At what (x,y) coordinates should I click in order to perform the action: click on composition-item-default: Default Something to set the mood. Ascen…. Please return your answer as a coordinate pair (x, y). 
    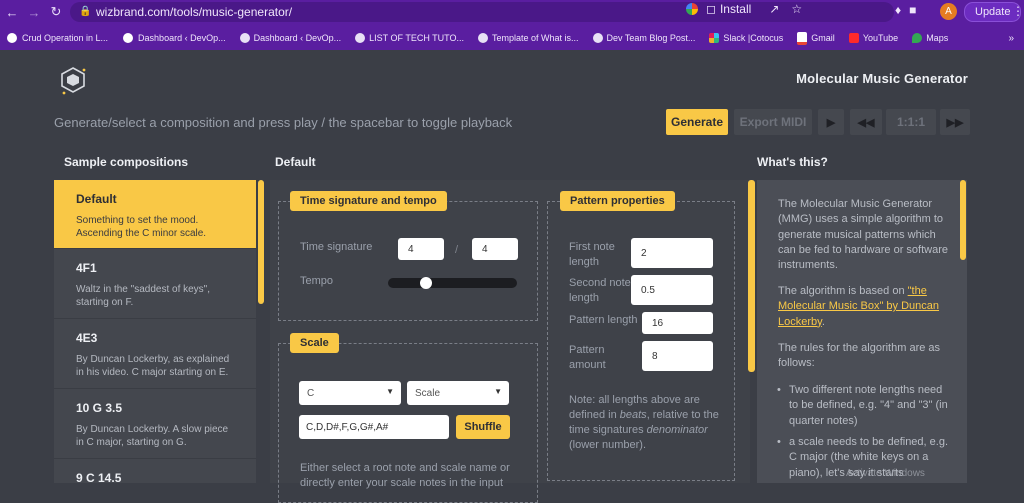
    Looking at the image, I should click on (155, 214).